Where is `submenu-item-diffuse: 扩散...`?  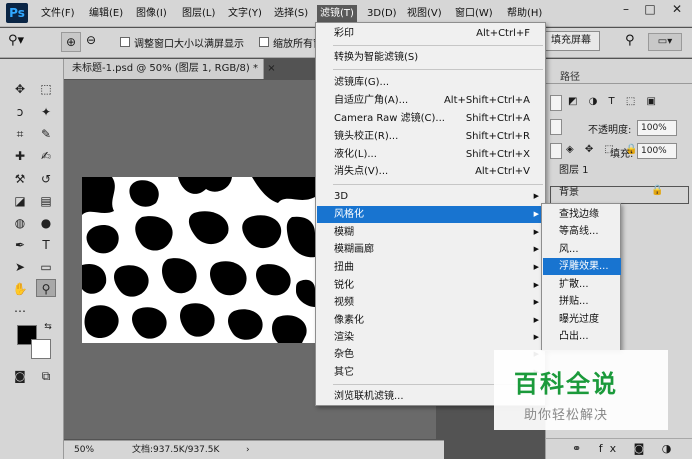
submenu-item-diffuse: 扩散... is located at coordinates (582, 284).